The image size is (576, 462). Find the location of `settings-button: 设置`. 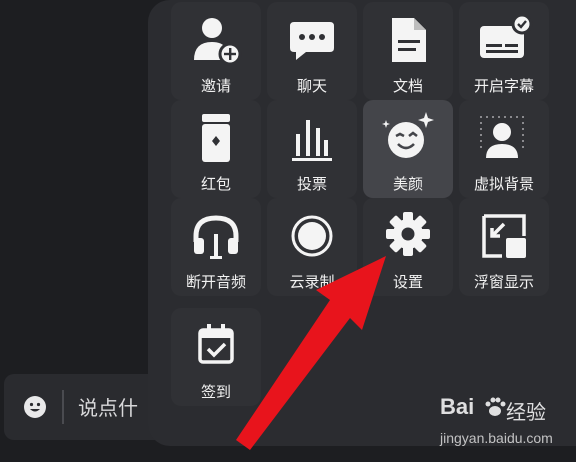

settings-button: 设置 is located at coordinates (408, 247).